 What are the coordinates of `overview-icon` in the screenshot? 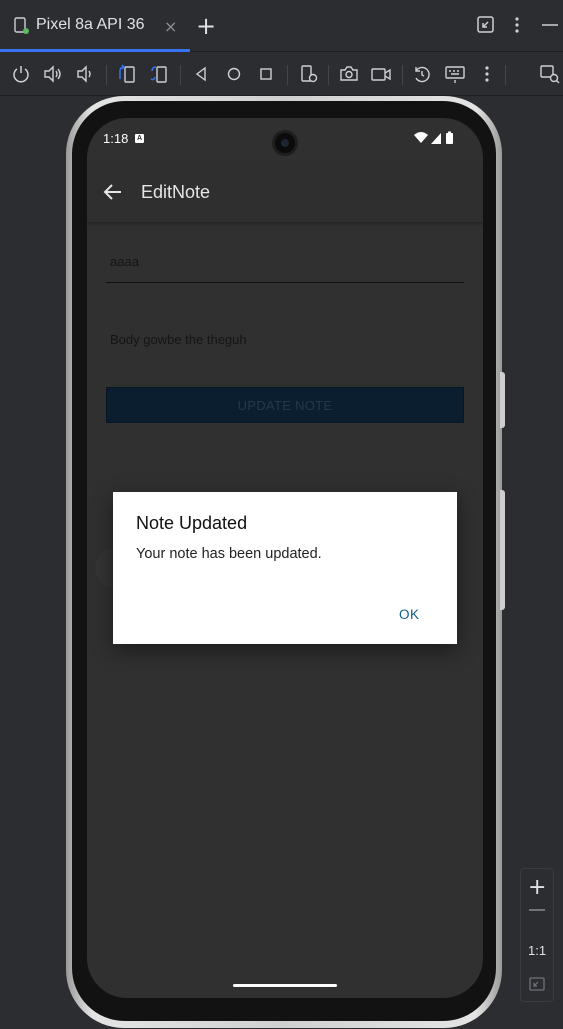 It's located at (266, 74).